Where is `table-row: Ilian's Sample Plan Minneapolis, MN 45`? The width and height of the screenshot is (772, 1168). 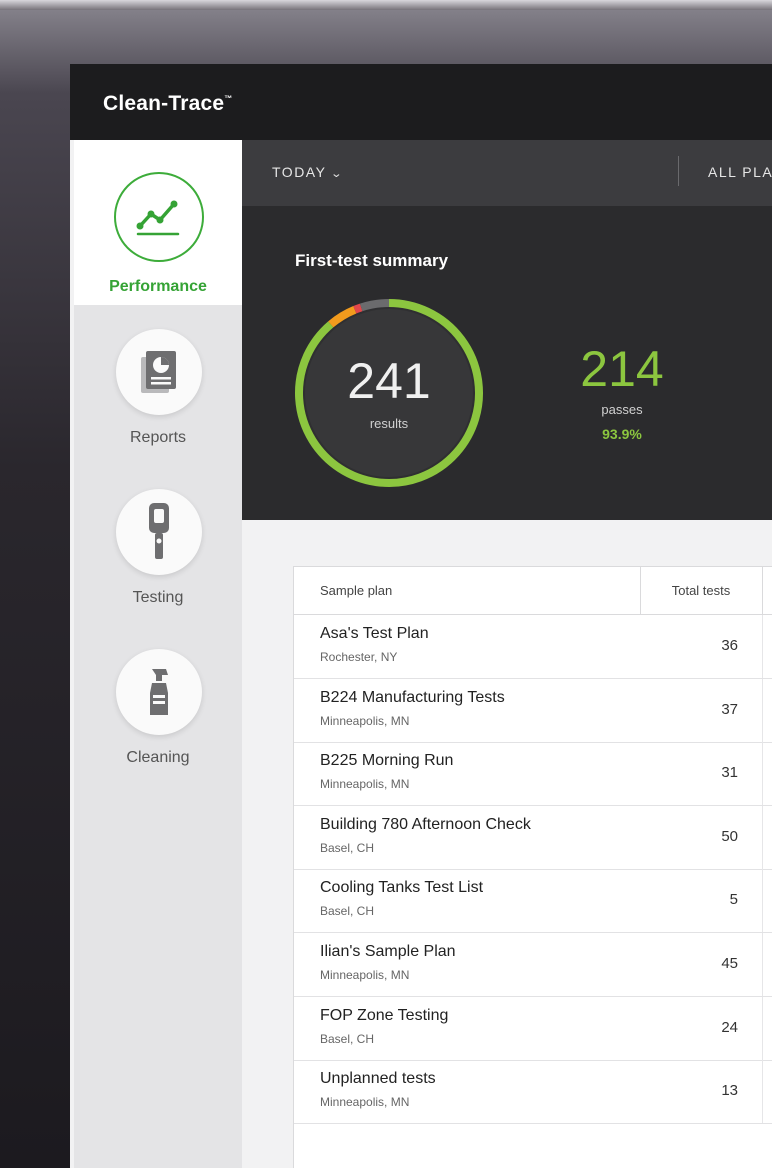
table-row: Ilian's Sample Plan Minneapolis, MN 45 is located at coordinates (533, 965).